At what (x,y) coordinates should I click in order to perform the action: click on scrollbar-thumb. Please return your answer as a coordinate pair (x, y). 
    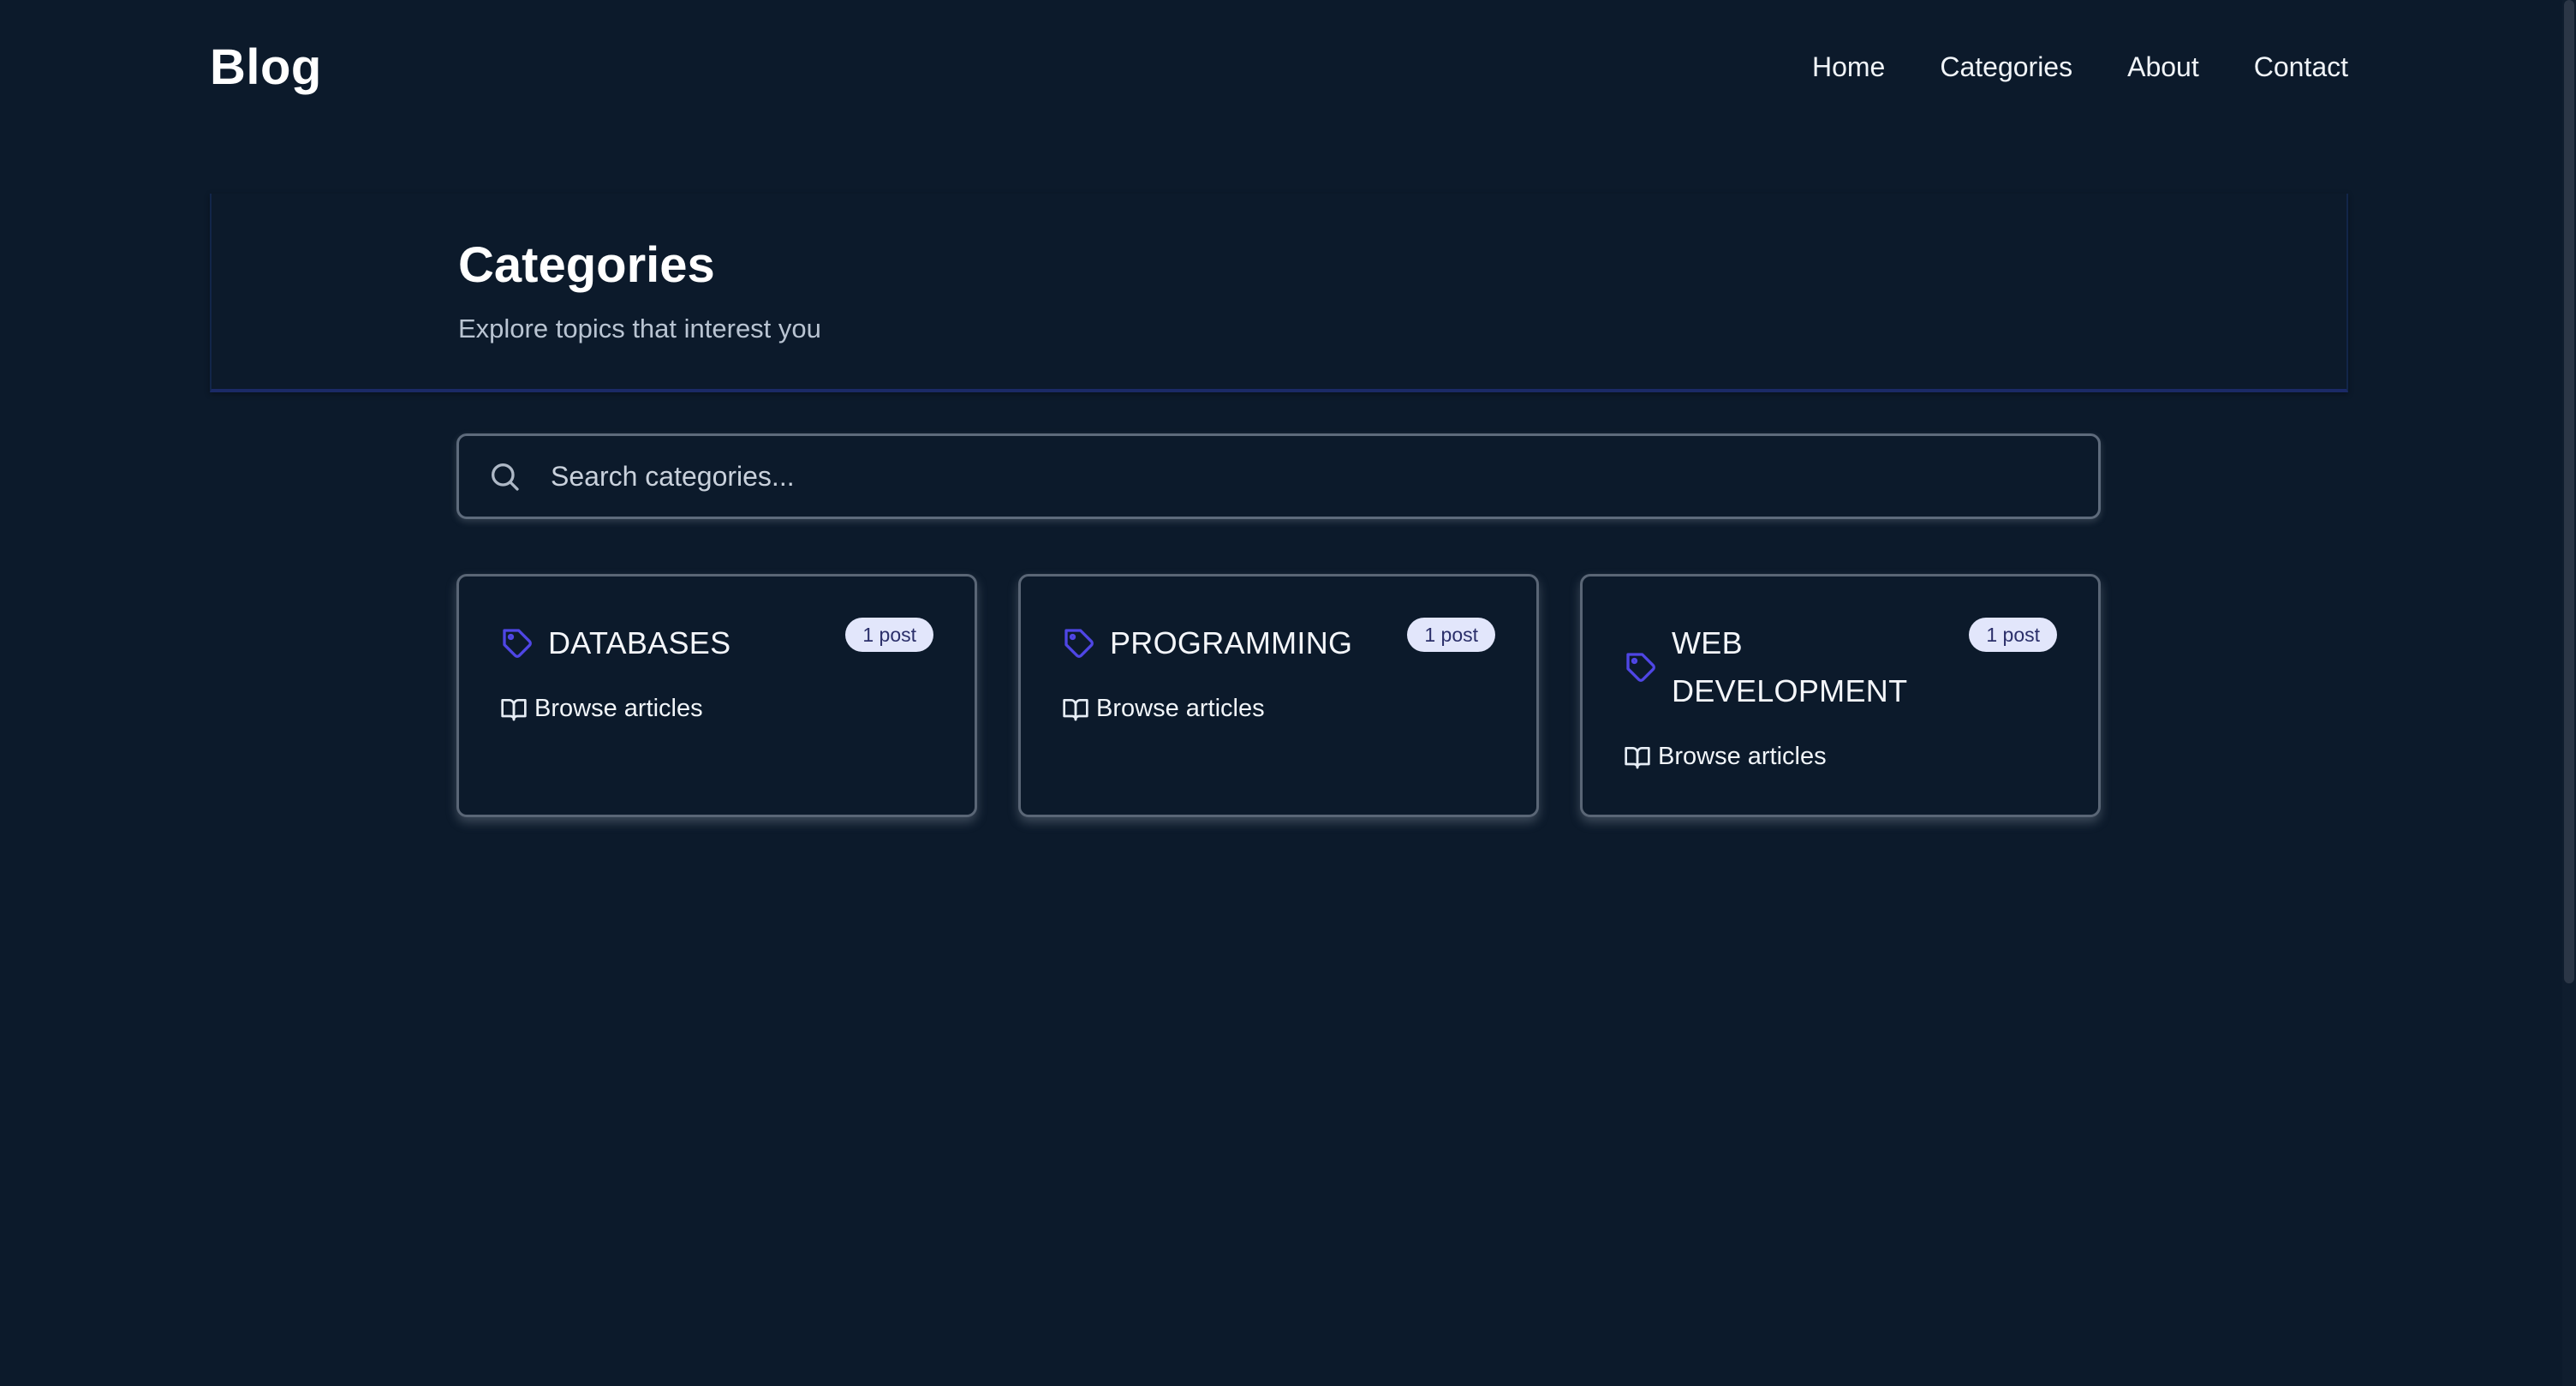
    Looking at the image, I should click on (2569, 491).